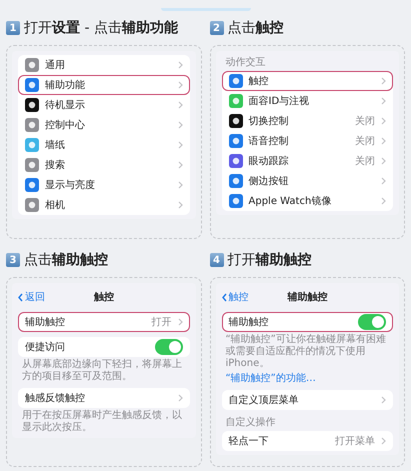 Image resolution: width=411 pixels, height=471 pixels. What do you see at coordinates (104, 145) in the screenshot?
I see `settings-row: 墙纸` at bounding box center [104, 145].